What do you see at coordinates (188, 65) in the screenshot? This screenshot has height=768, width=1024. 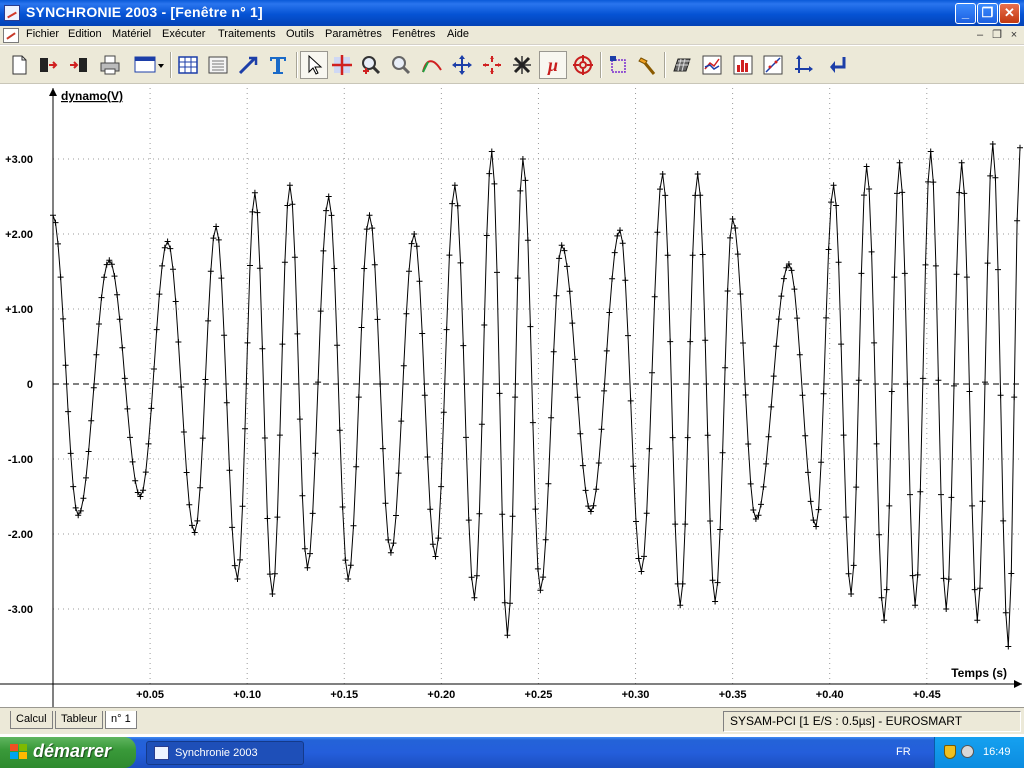 I see `table-grid-icon` at bounding box center [188, 65].